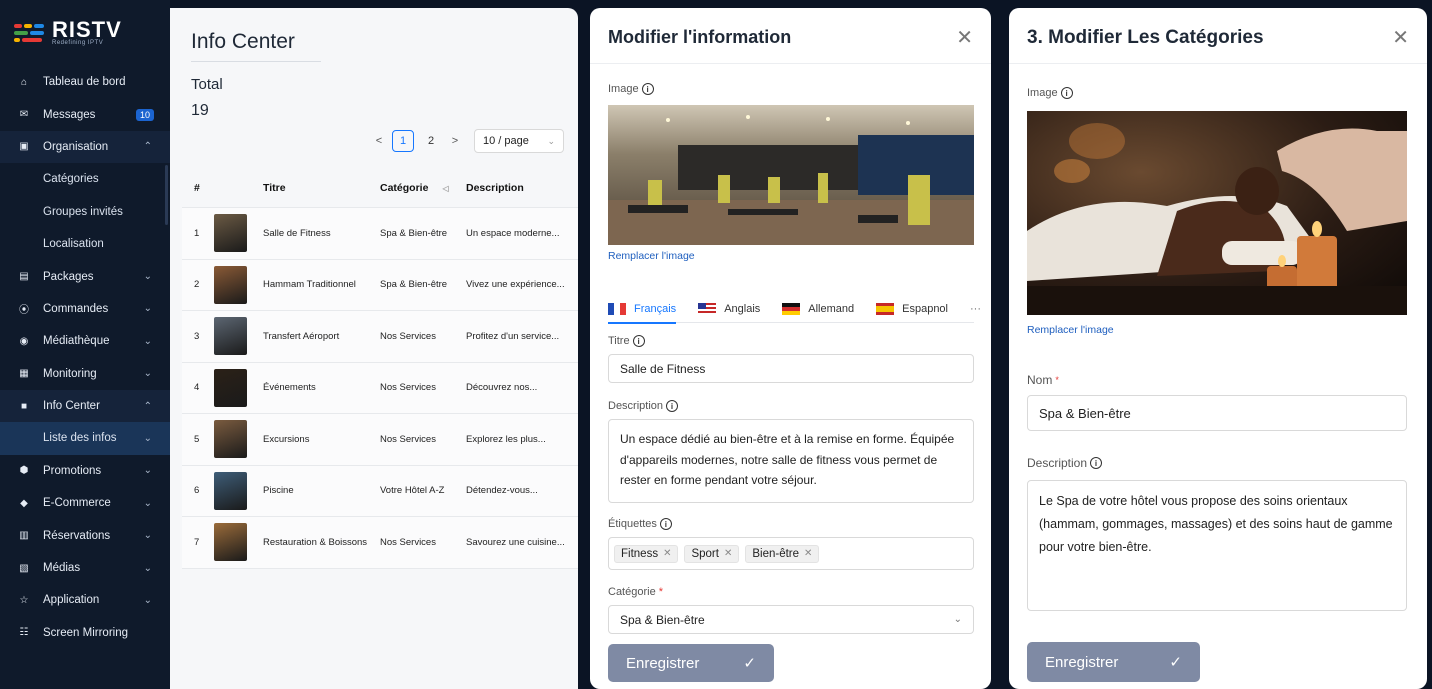 This screenshot has height=689, width=1432. I want to click on row-title: Excursions, so click(286, 439).